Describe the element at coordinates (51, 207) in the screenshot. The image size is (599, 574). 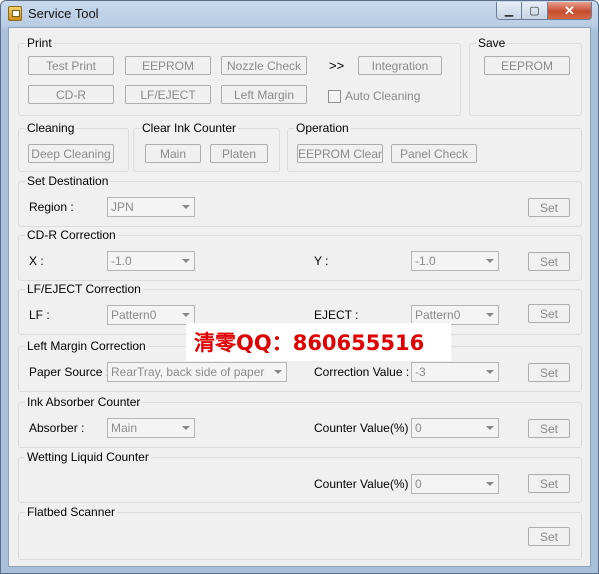
I see `region-label: Region :` at that location.